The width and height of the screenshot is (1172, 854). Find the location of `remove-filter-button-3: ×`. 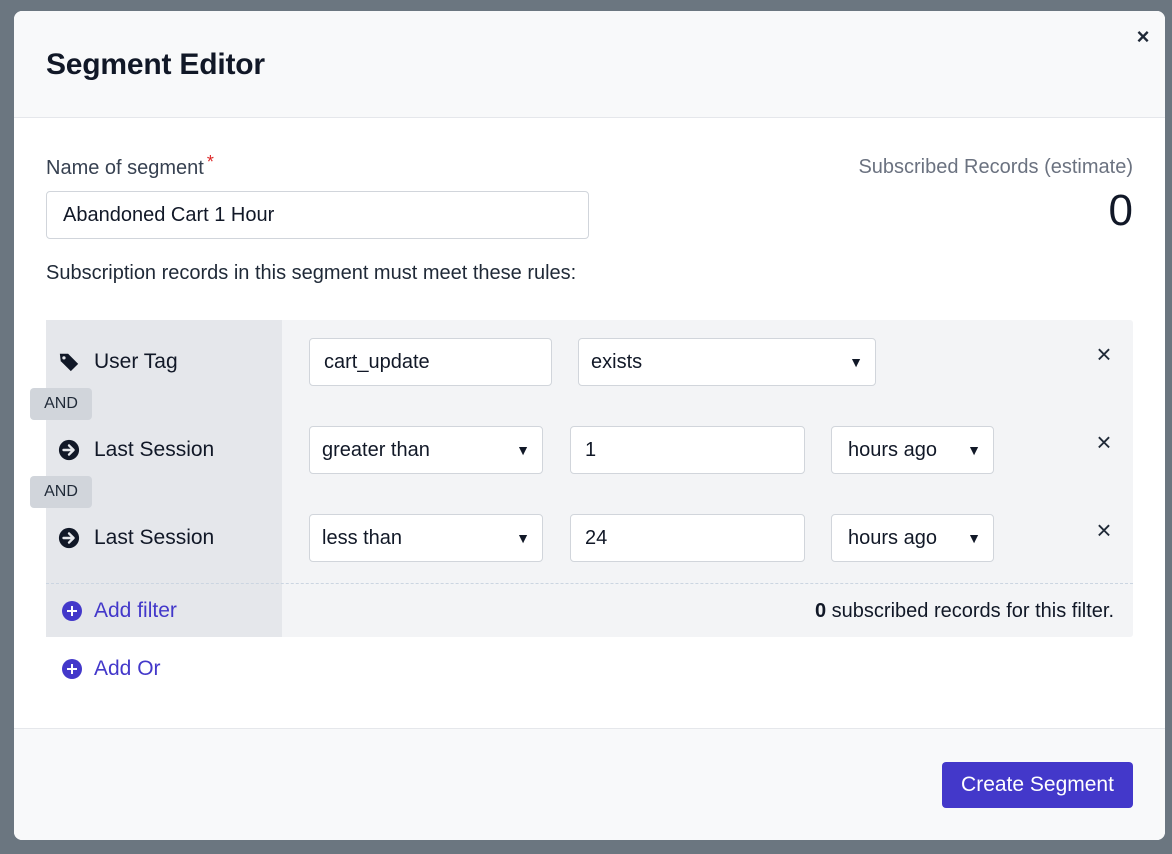

remove-filter-button-3: × is located at coordinates (1104, 530).